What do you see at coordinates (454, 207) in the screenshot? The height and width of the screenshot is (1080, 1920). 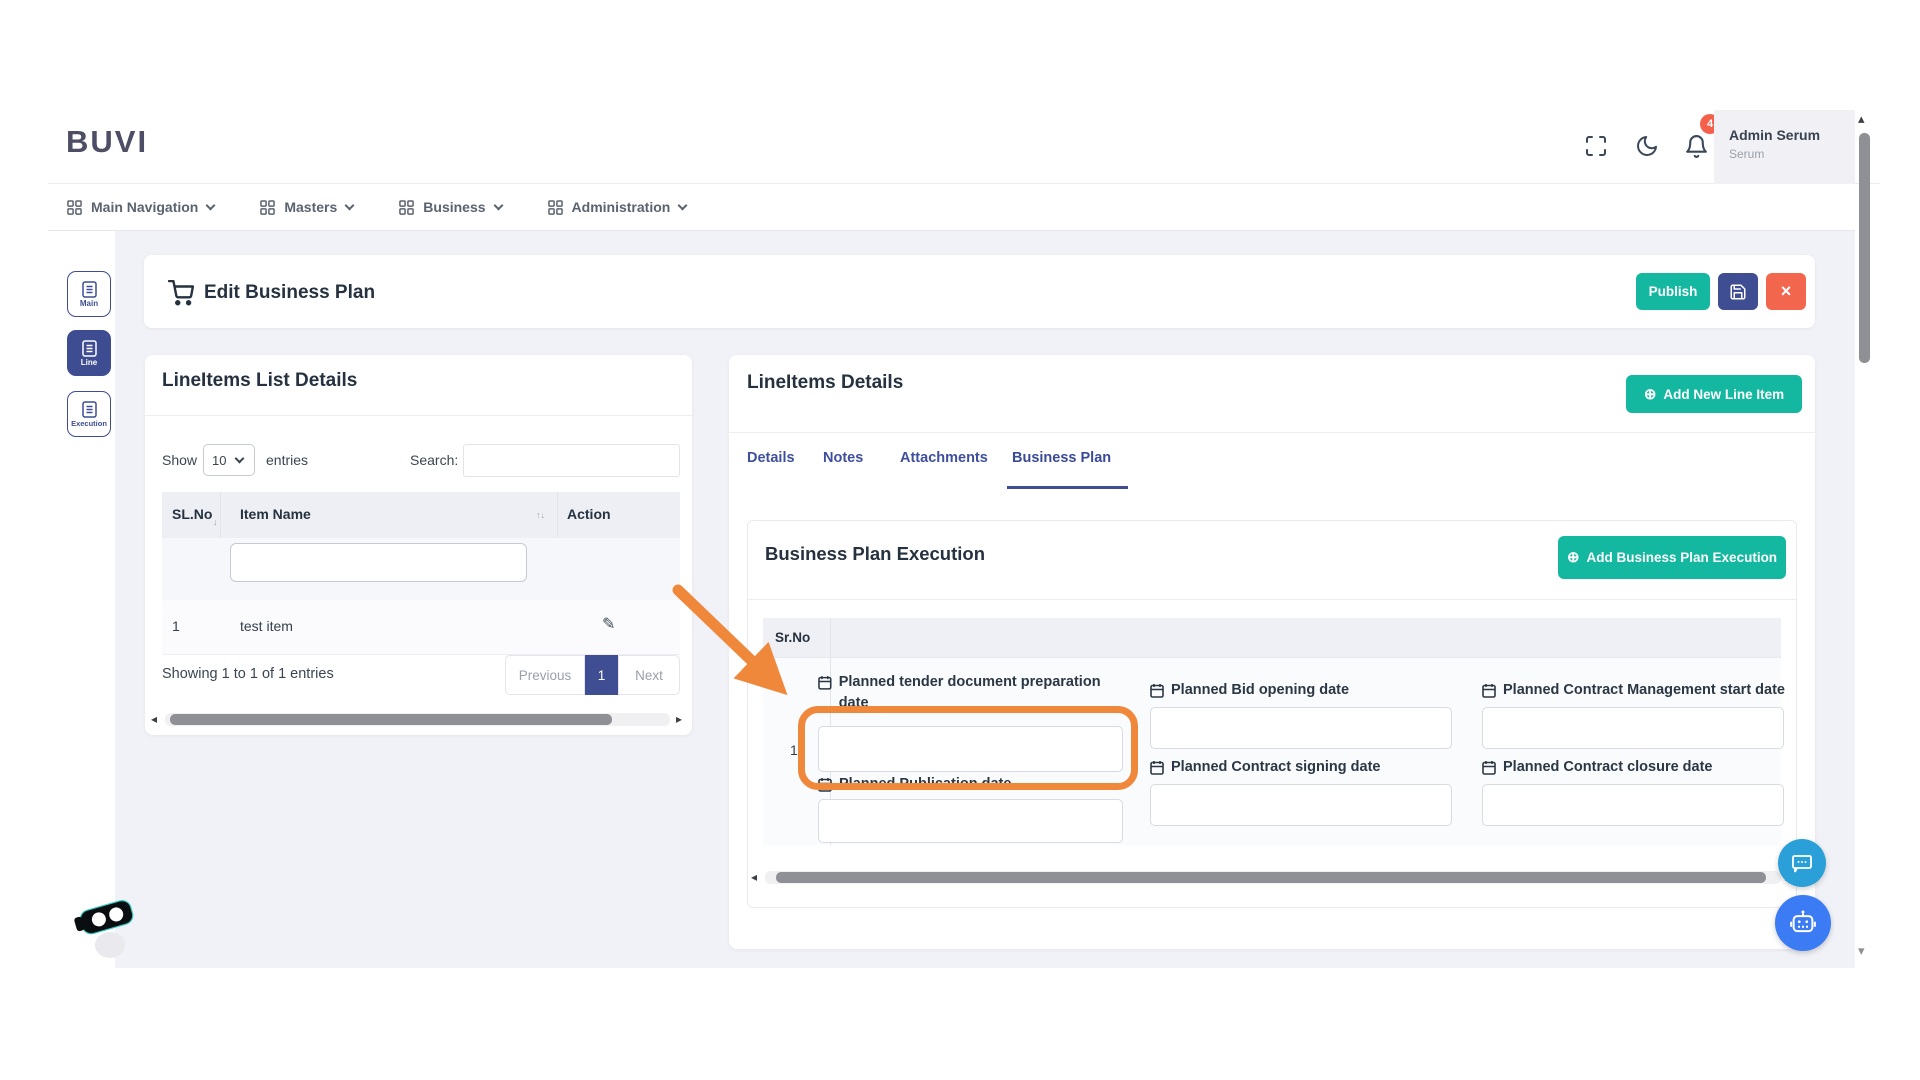 I see `nav-label: Business` at bounding box center [454, 207].